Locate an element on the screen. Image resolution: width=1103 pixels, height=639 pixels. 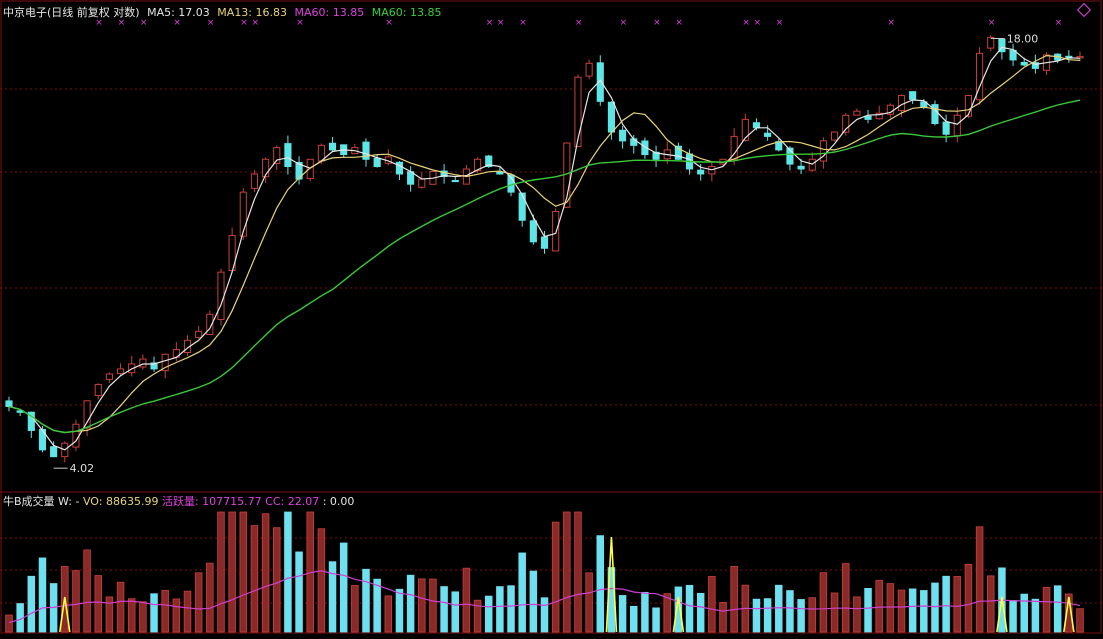
volume-w: W: - is located at coordinates (69, 501).